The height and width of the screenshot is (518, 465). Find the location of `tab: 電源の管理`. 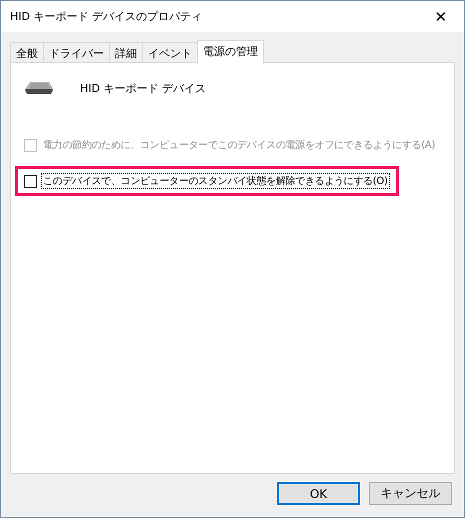

tab: 電源の管理 is located at coordinates (230, 52).